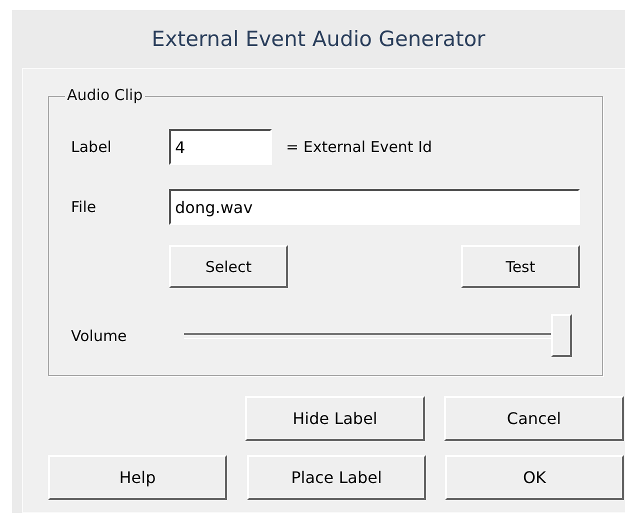 This screenshot has width=625, height=519. Describe the element at coordinates (534, 477) in the screenshot. I see `dialog-button: OK` at that location.